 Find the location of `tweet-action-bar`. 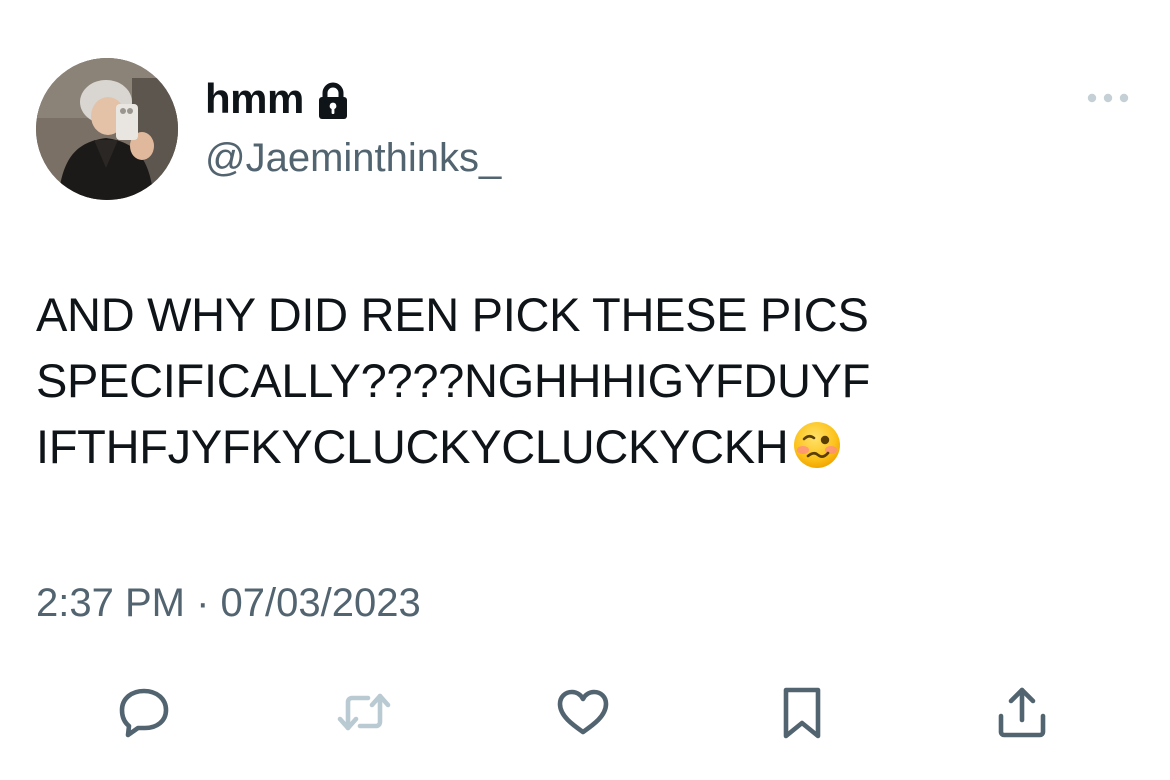

tweet-action-bar is located at coordinates (585, 715).